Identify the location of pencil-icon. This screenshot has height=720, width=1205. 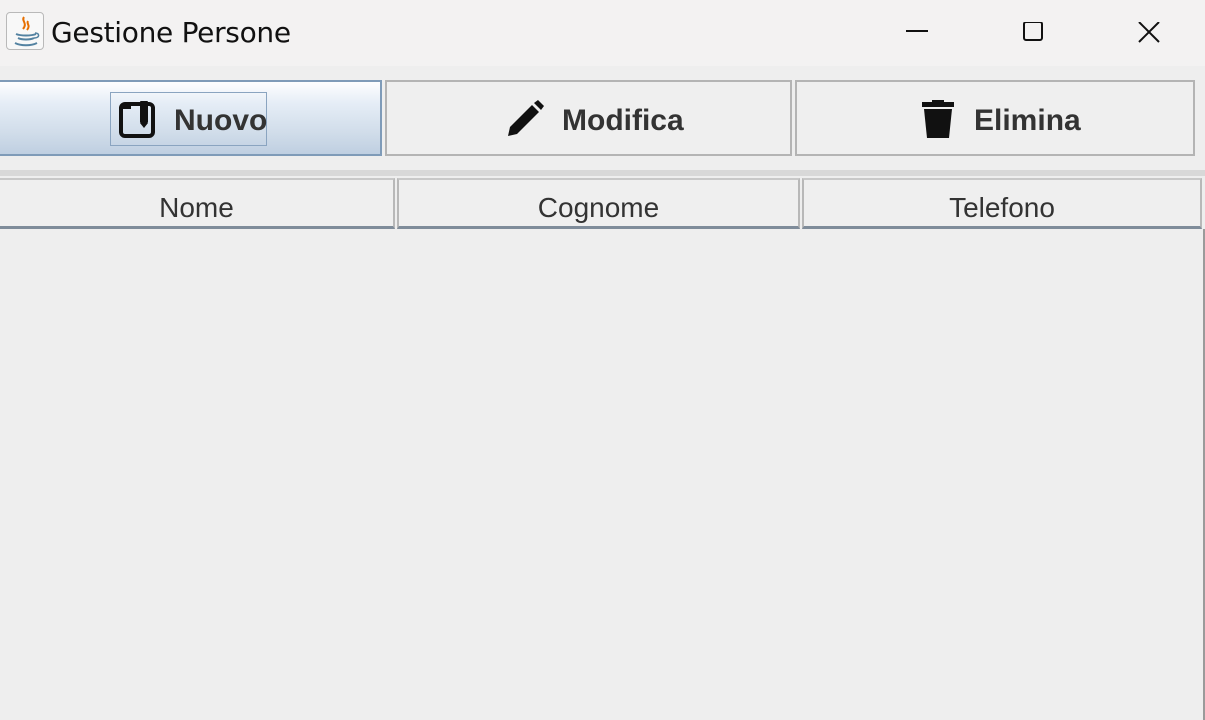
(526, 118).